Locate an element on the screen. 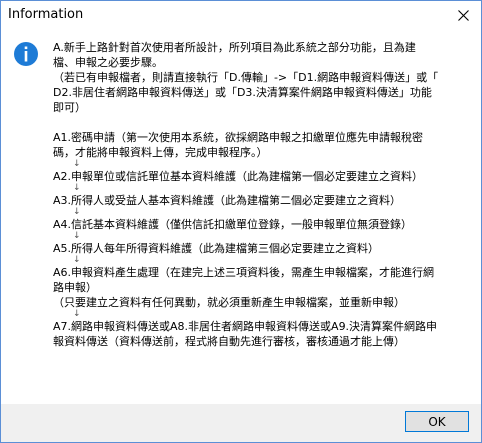 Image resolution: width=482 pixels, height=443 pixels. intro-line: 檔、申報之必要步驟。 is located at coordinates (108, 62).